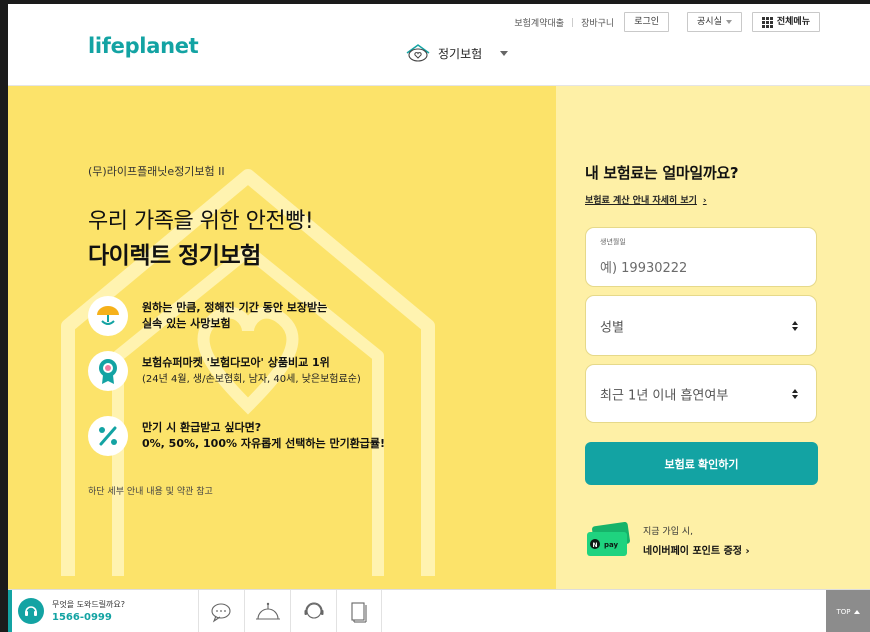 This screenshot has height=632, width=870. Describe the element at coordinates (150, 492) in the screenshot. I see `footnote-text: 하단 세부 안내 내용 및 약관 참고` at that location.